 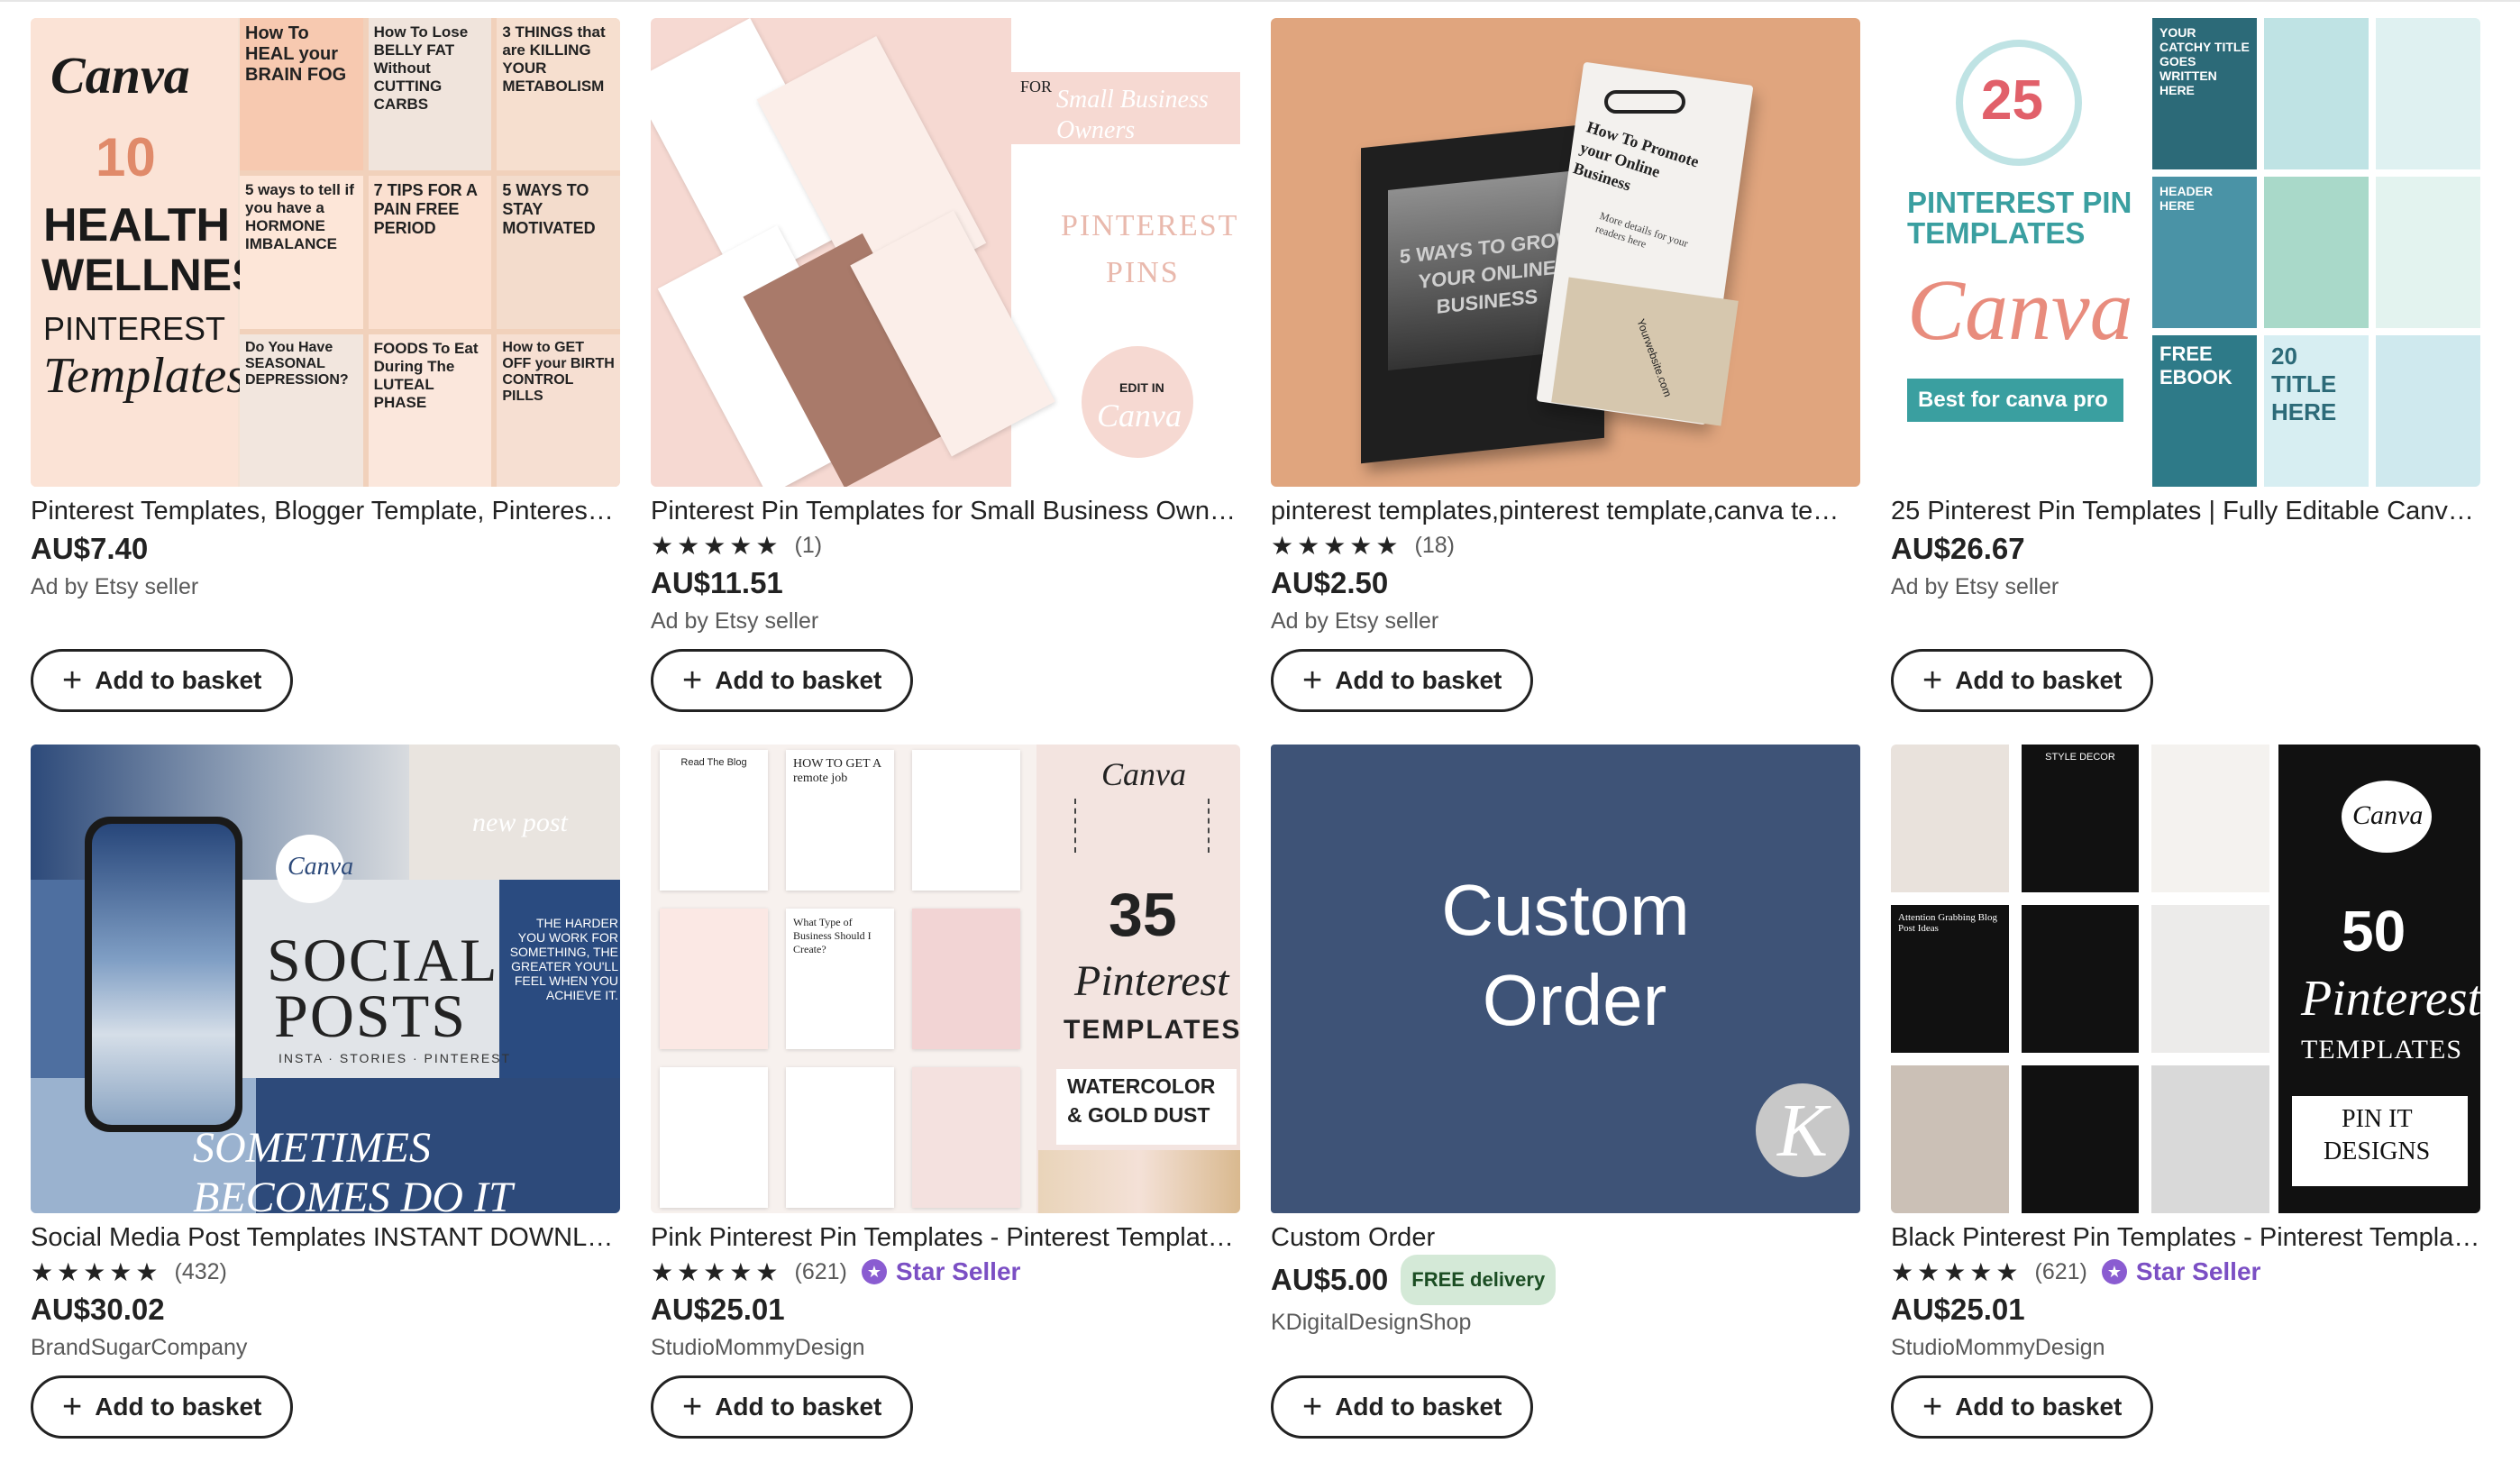 I want to click on thumb-text: 10, so click(x=126, y=157).